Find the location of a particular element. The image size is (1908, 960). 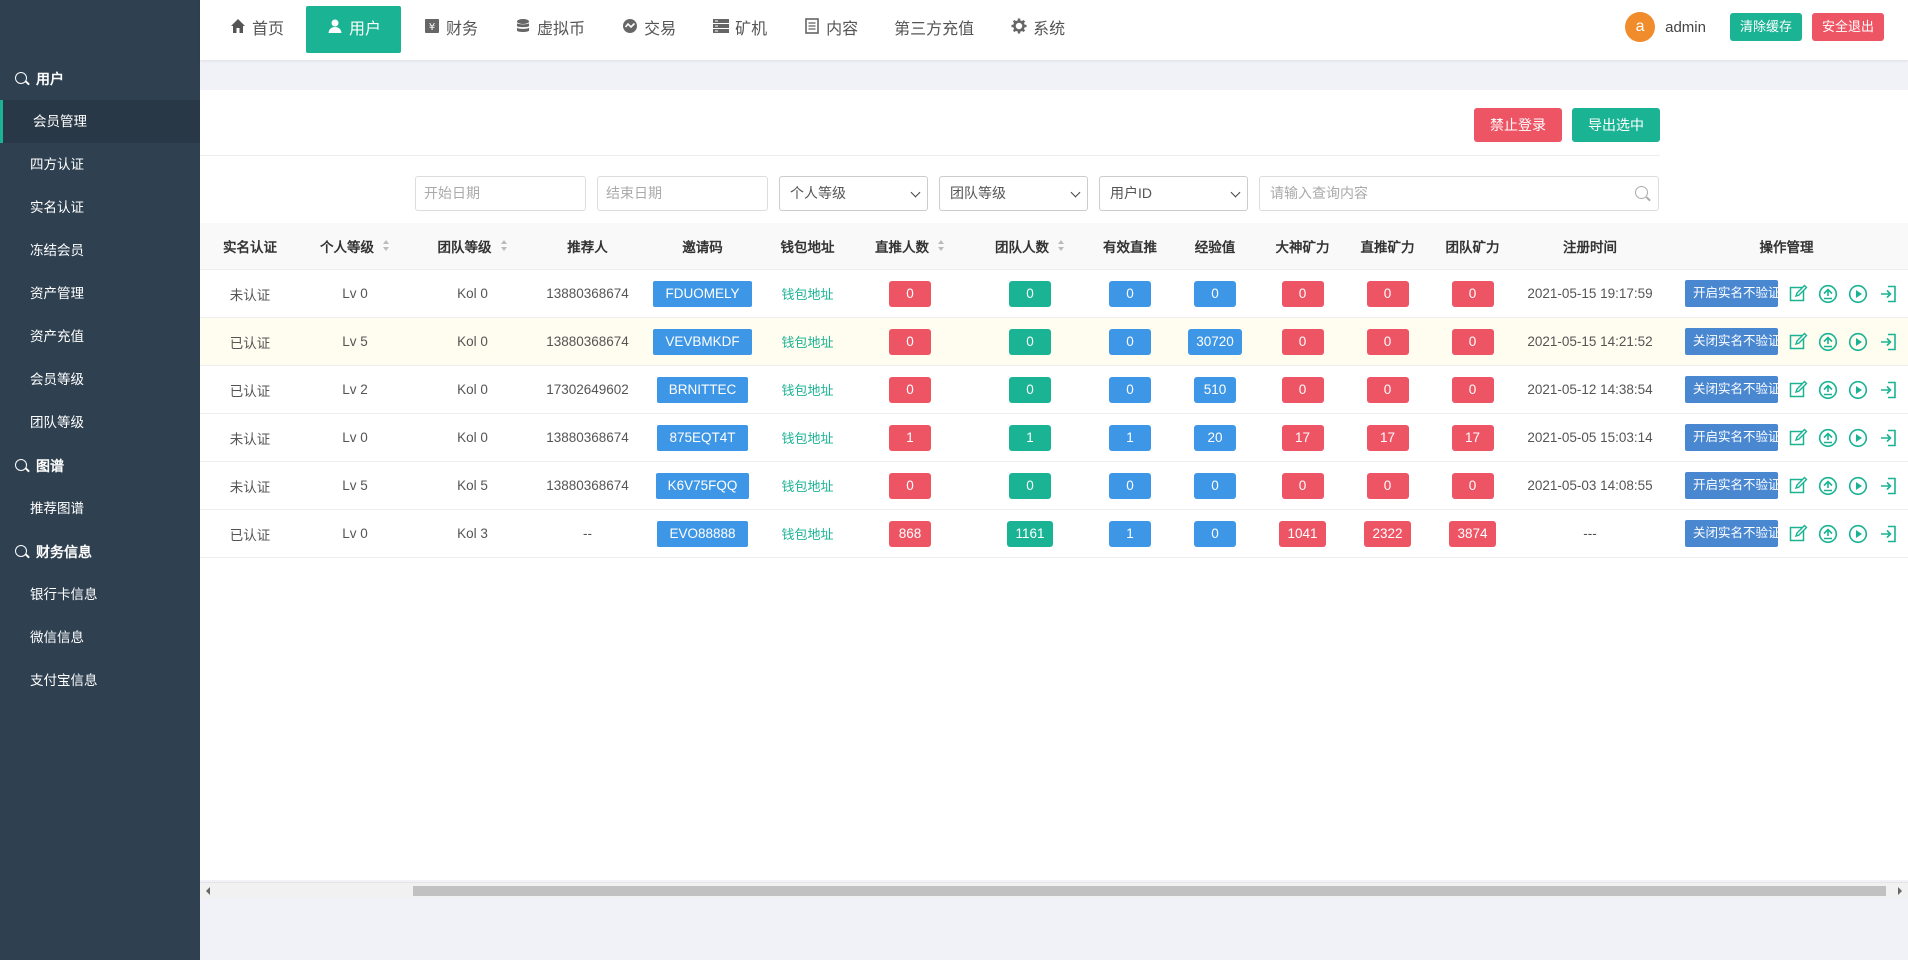

scroll-left-arrow-icon is located at coordinates (208, 891).